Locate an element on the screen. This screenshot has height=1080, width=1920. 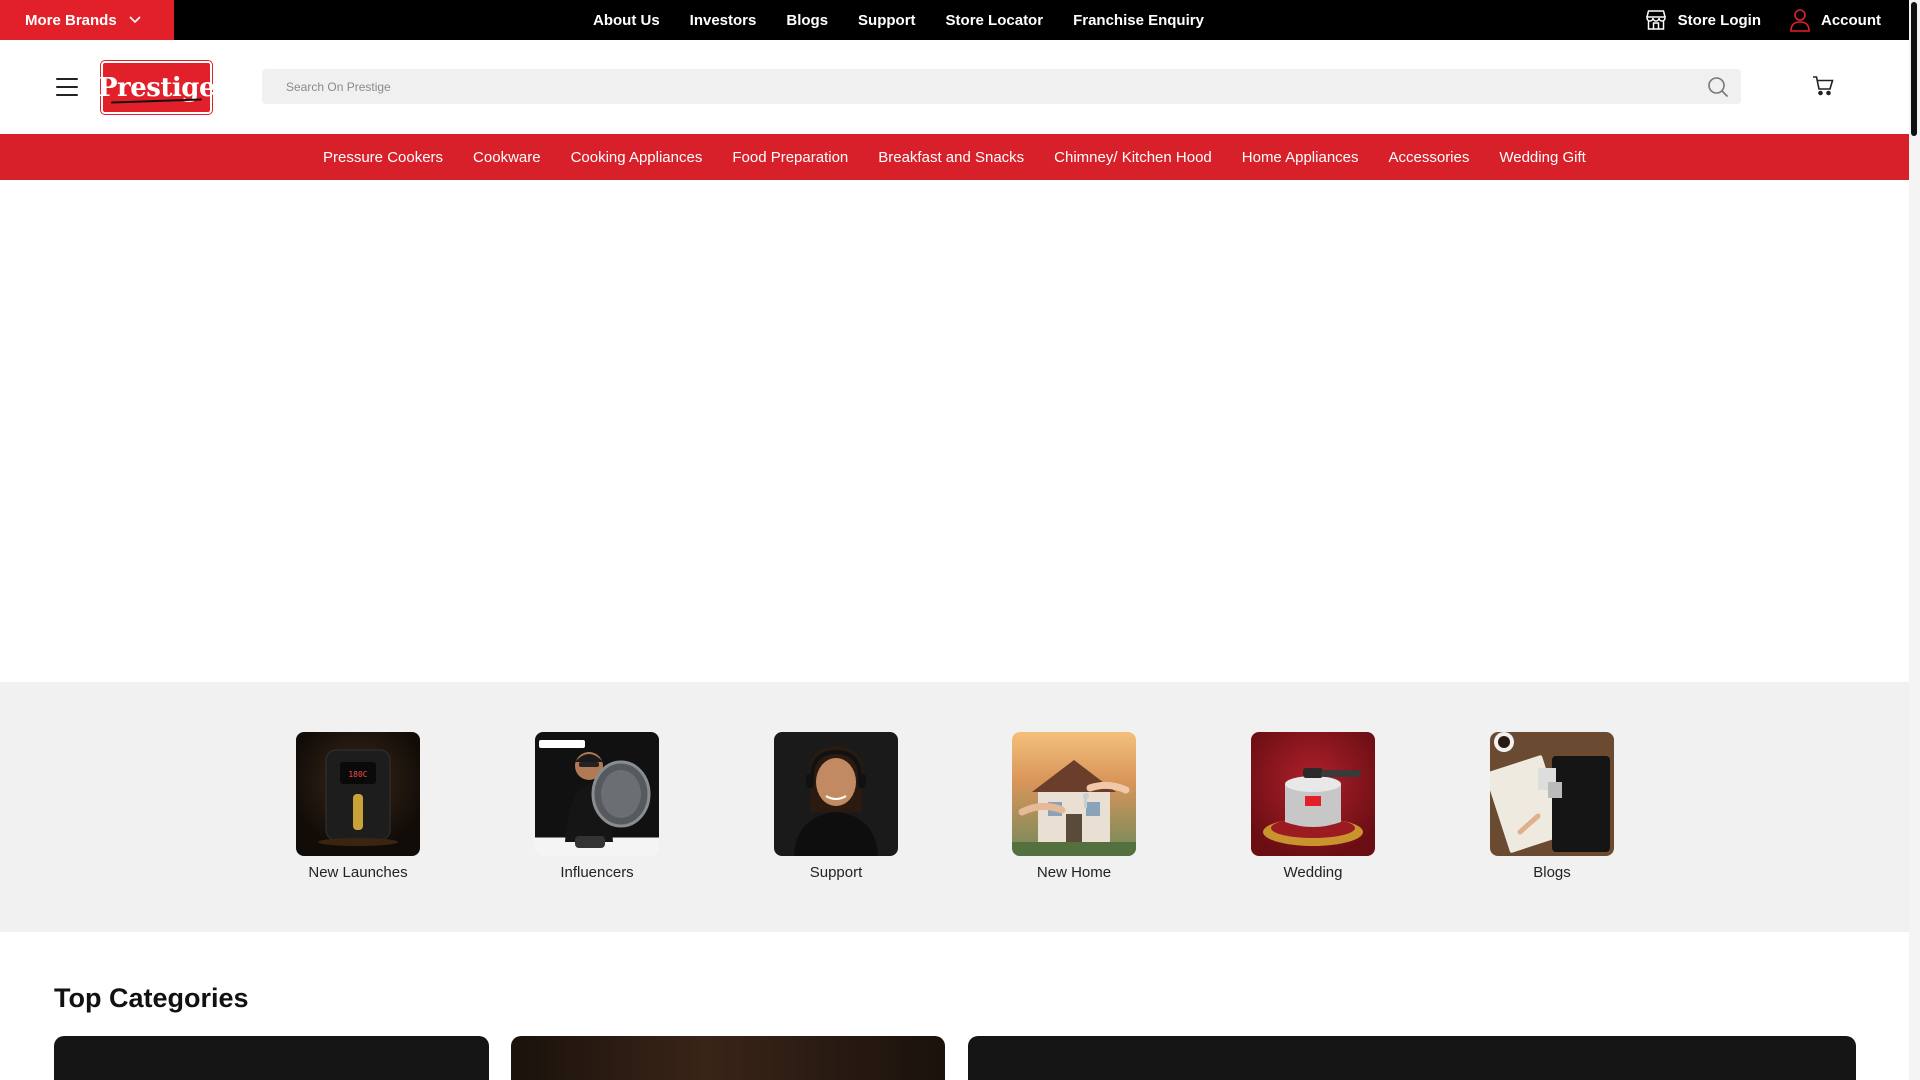
more-brands-label: More Brands is located at coordinates (71, 20).